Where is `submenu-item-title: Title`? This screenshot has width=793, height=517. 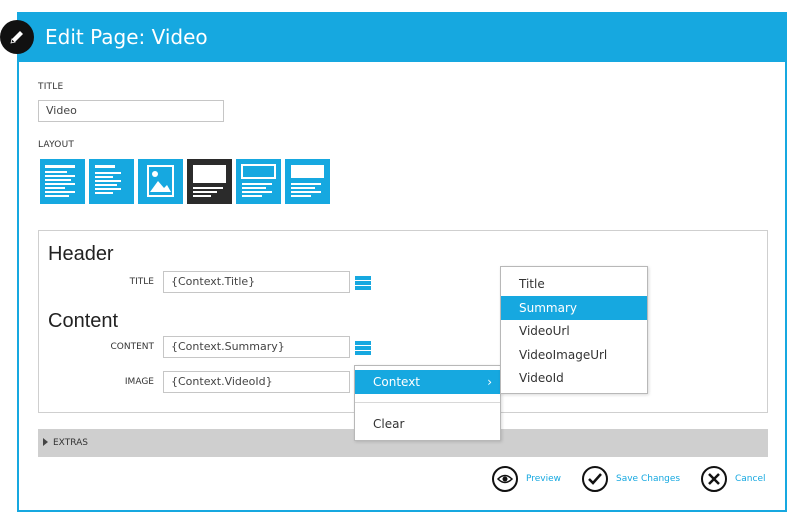
submenu-item-title: Title is located at coordinates (574, 284).